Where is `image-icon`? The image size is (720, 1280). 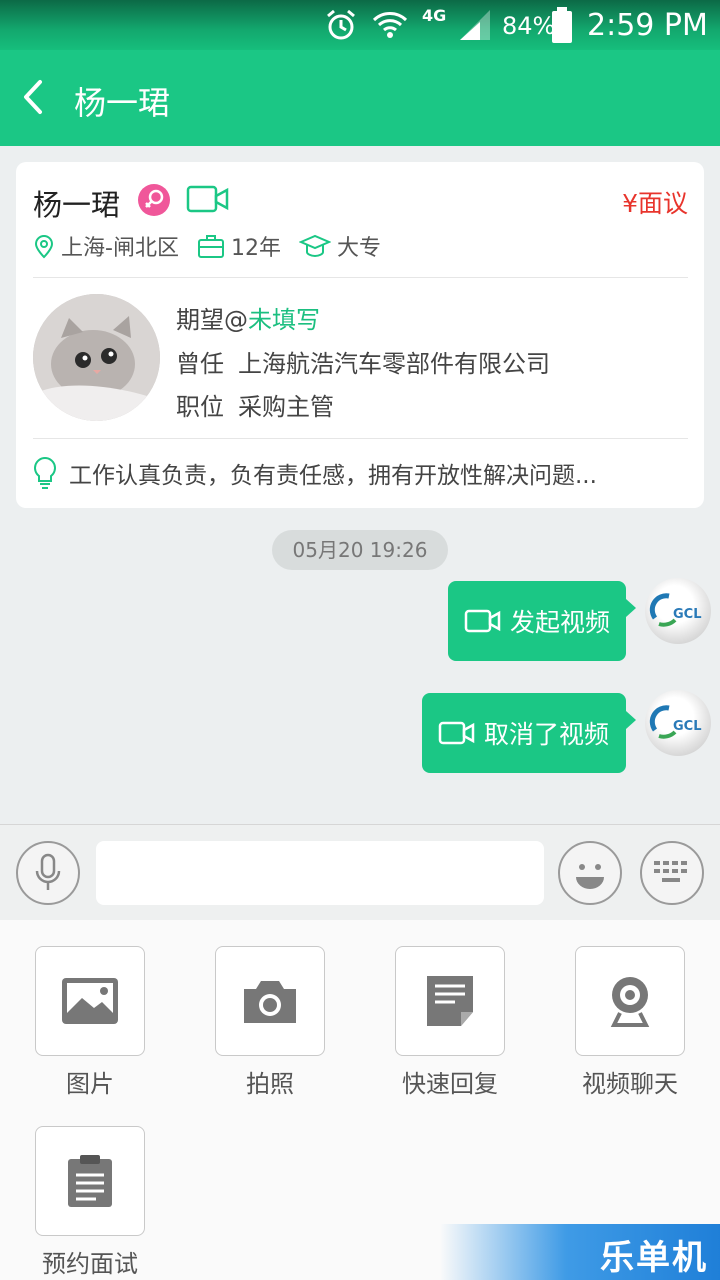
image-icon is located at coordinates (90, 1001).